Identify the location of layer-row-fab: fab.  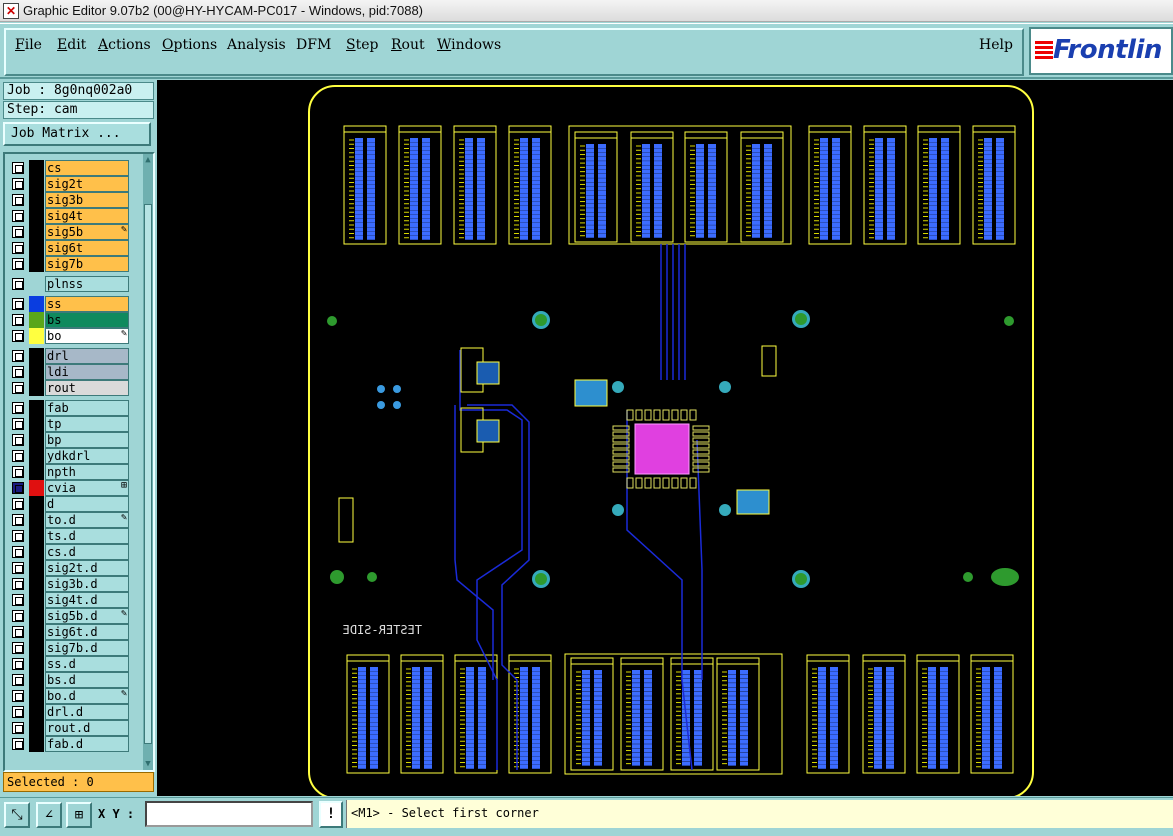
(68, 408).